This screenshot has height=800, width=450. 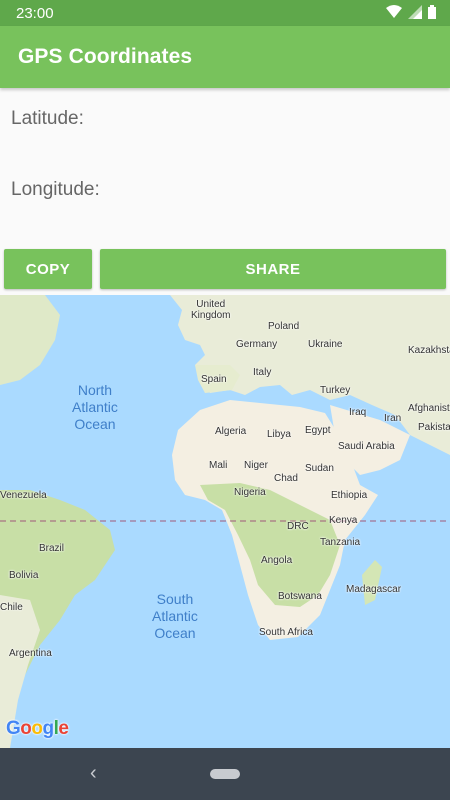 What do you see at coordinates (23, 495) in the screenshot?
I see `map-label-venezuela: Venezuela` at bounding box center [23, 495].